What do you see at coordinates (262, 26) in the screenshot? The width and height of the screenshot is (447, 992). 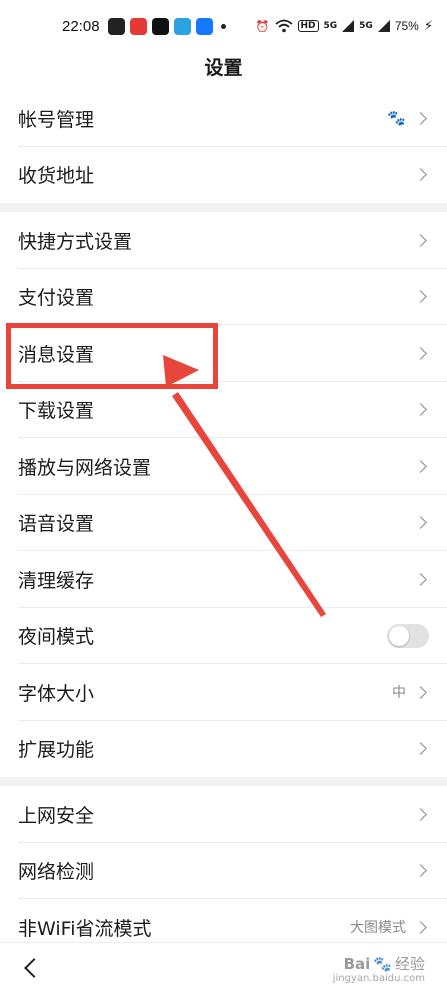 I see `alarm-icon: ⏰` at bounding box center [262, 26].